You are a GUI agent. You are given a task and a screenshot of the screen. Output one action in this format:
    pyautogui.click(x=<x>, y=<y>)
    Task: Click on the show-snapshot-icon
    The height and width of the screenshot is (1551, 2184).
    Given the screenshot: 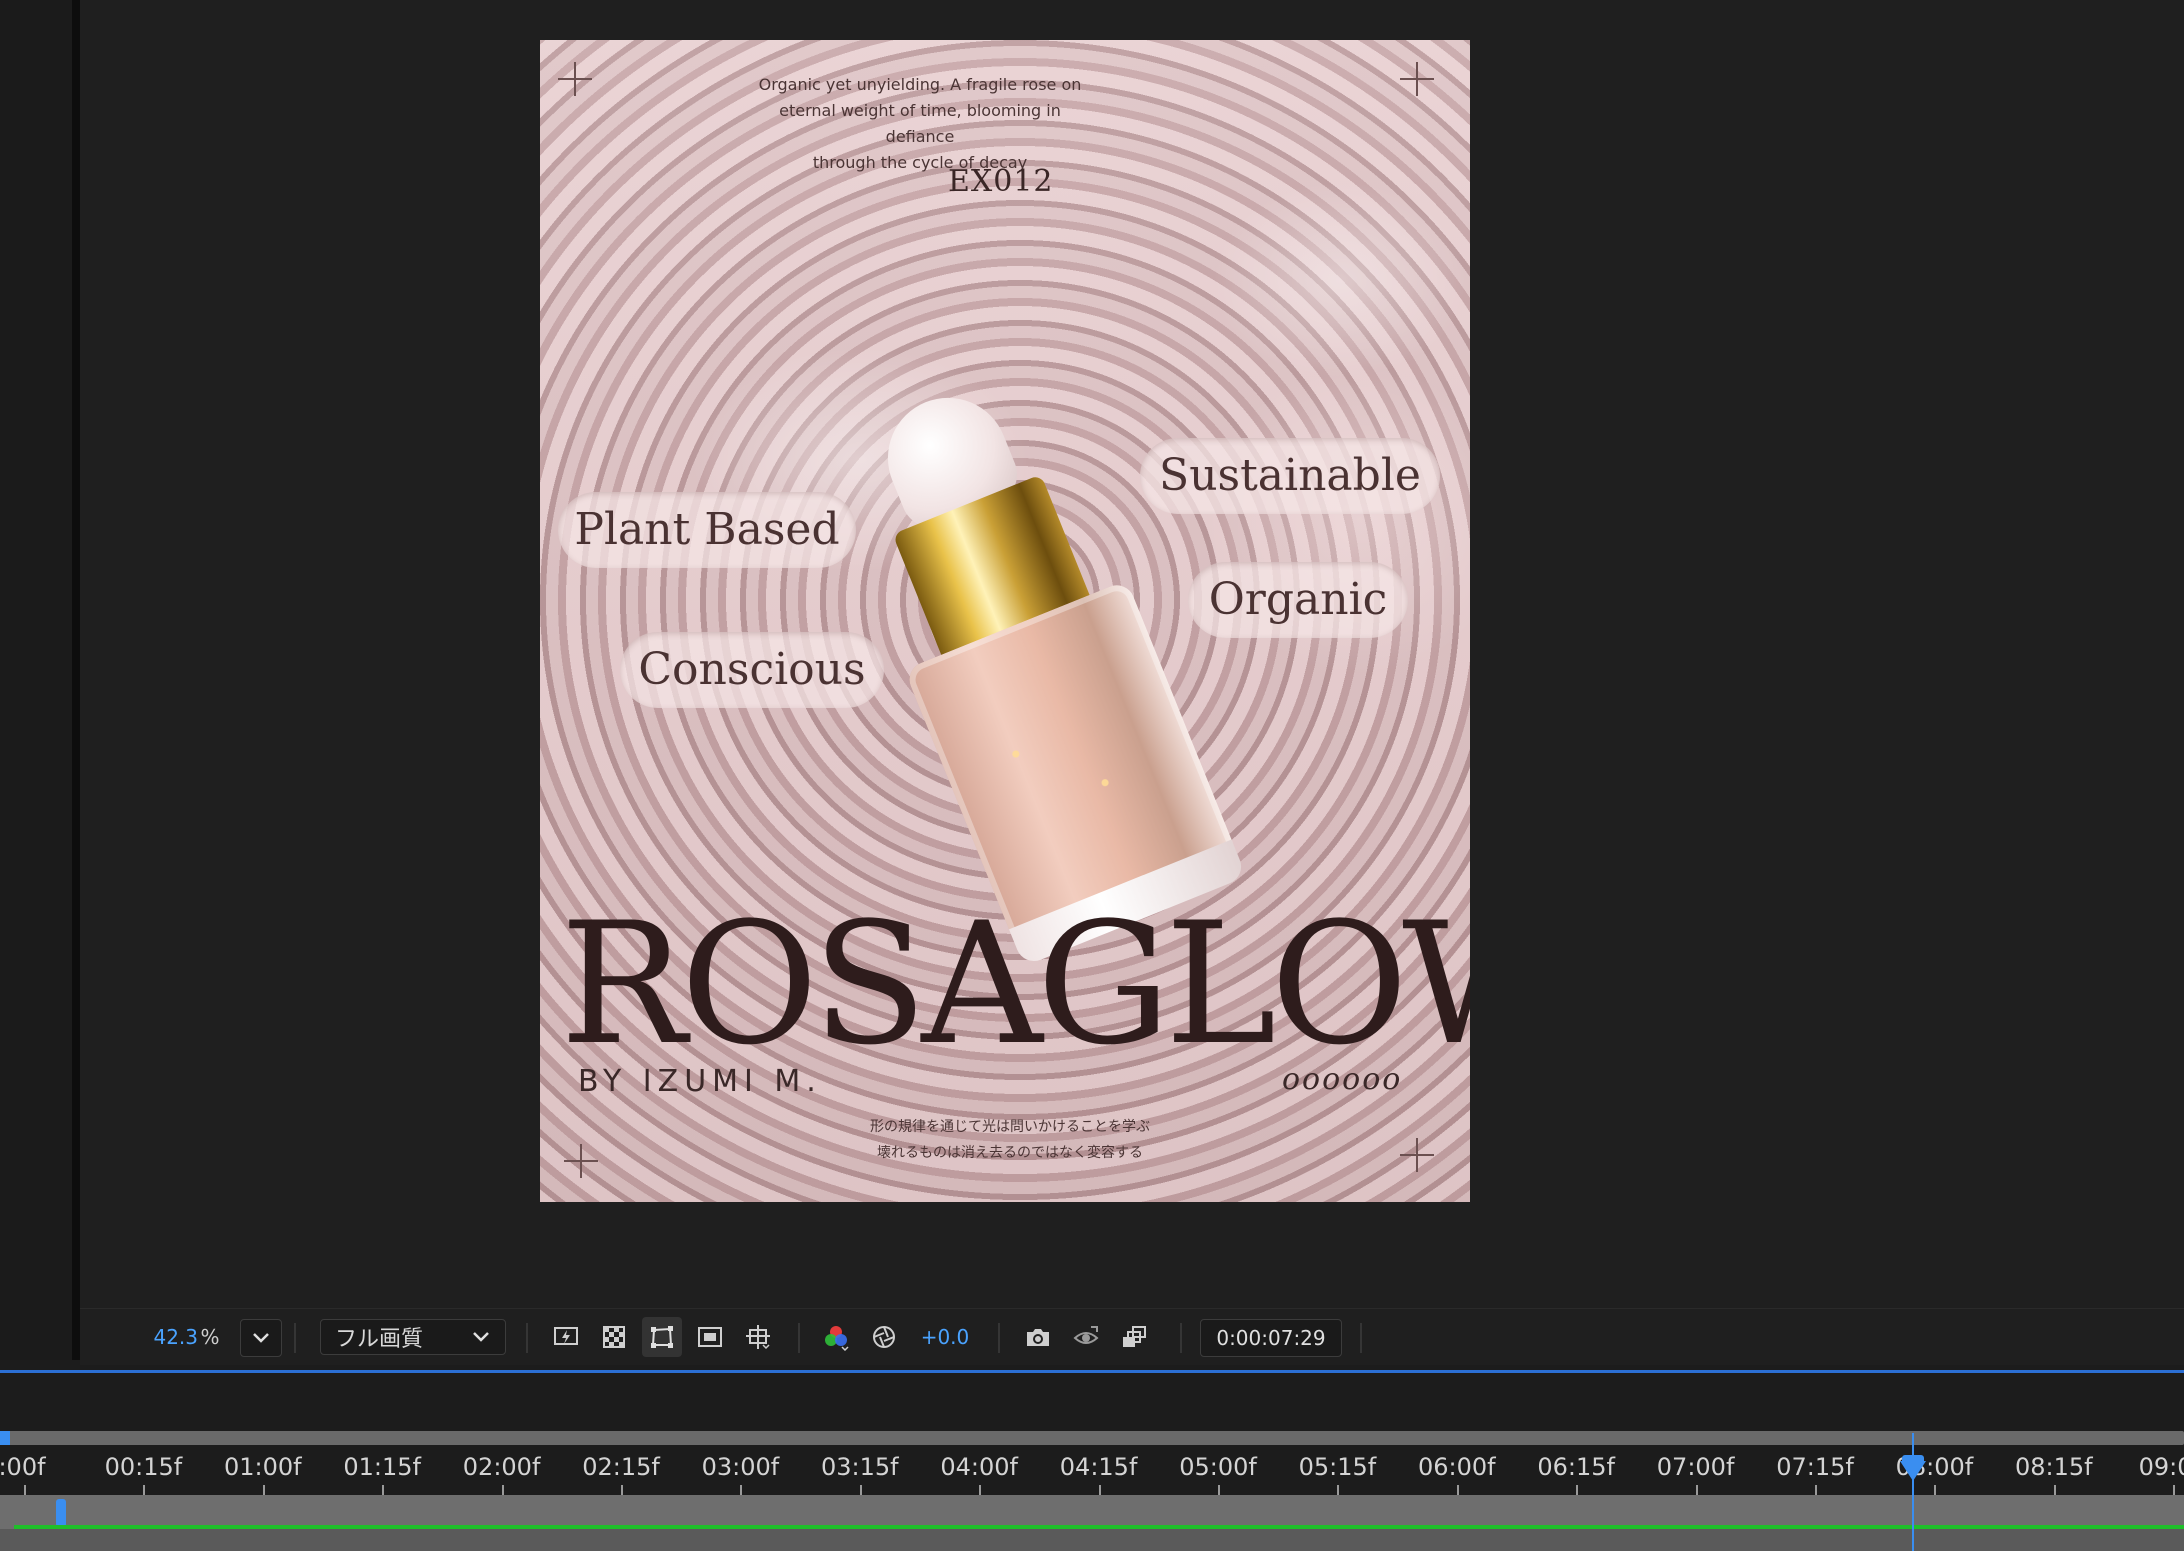 What is the action you would take?
    pyautogui.click(x=1086, y=1335)
    